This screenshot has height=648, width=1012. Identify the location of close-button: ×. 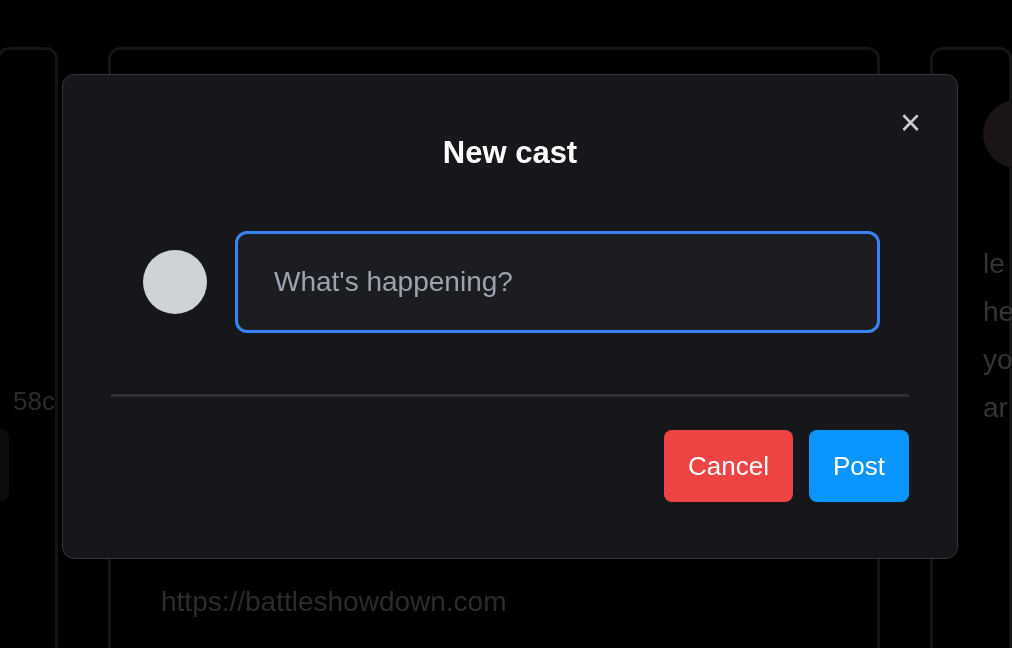
(910, 123).